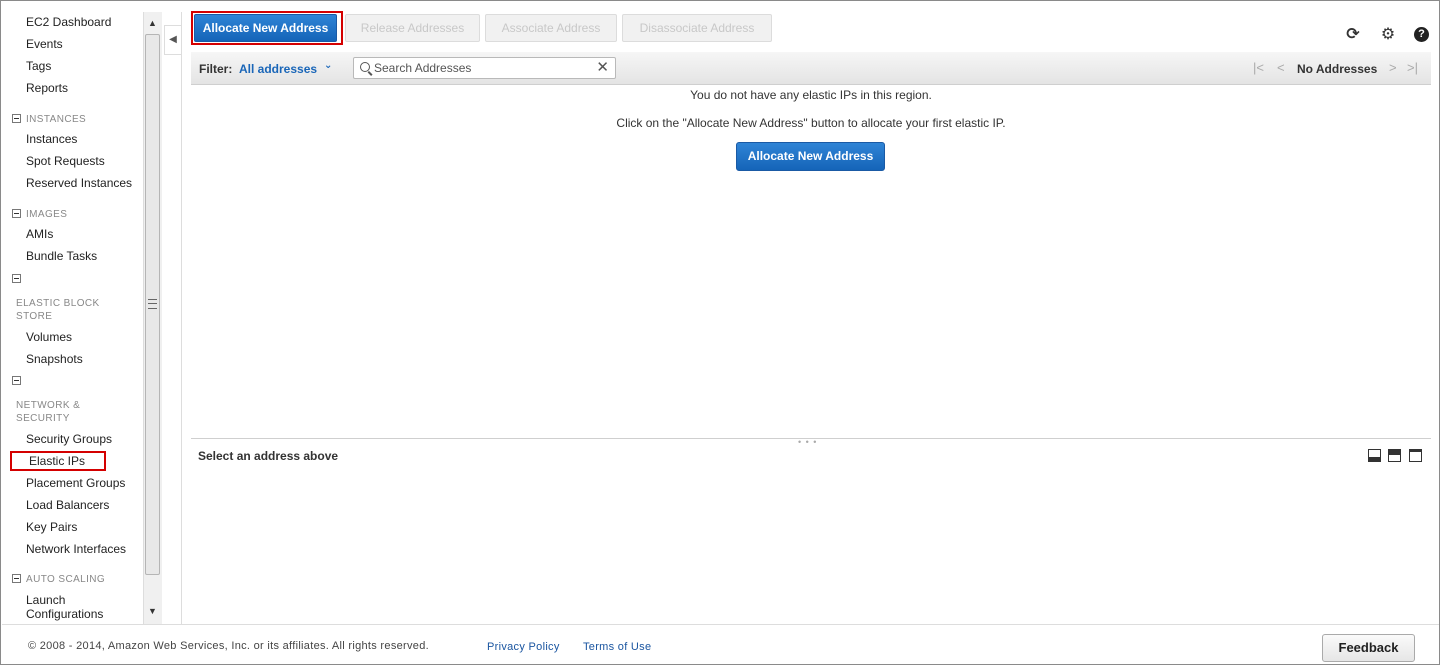  What do you see at coordinates (1412, 67) in the screenshot?
I see `last-page-icon: >|` at bounding box center [1412, 67].